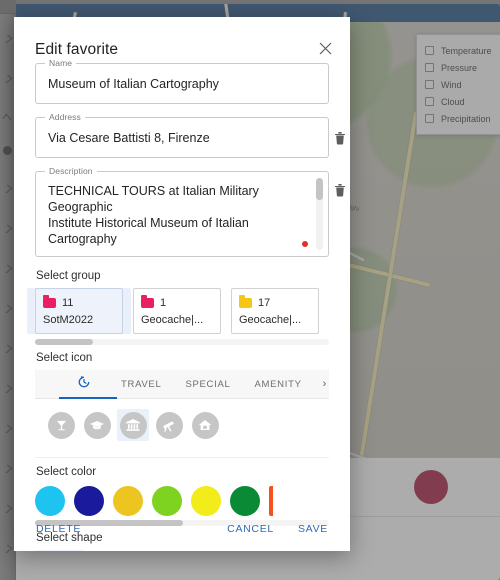 This screenshot has width=500, height=580. What do you see at coordinates (64, 358) in the screenshot?
I see `select-icon-label: Select icon` at bounding box center [64, 358].